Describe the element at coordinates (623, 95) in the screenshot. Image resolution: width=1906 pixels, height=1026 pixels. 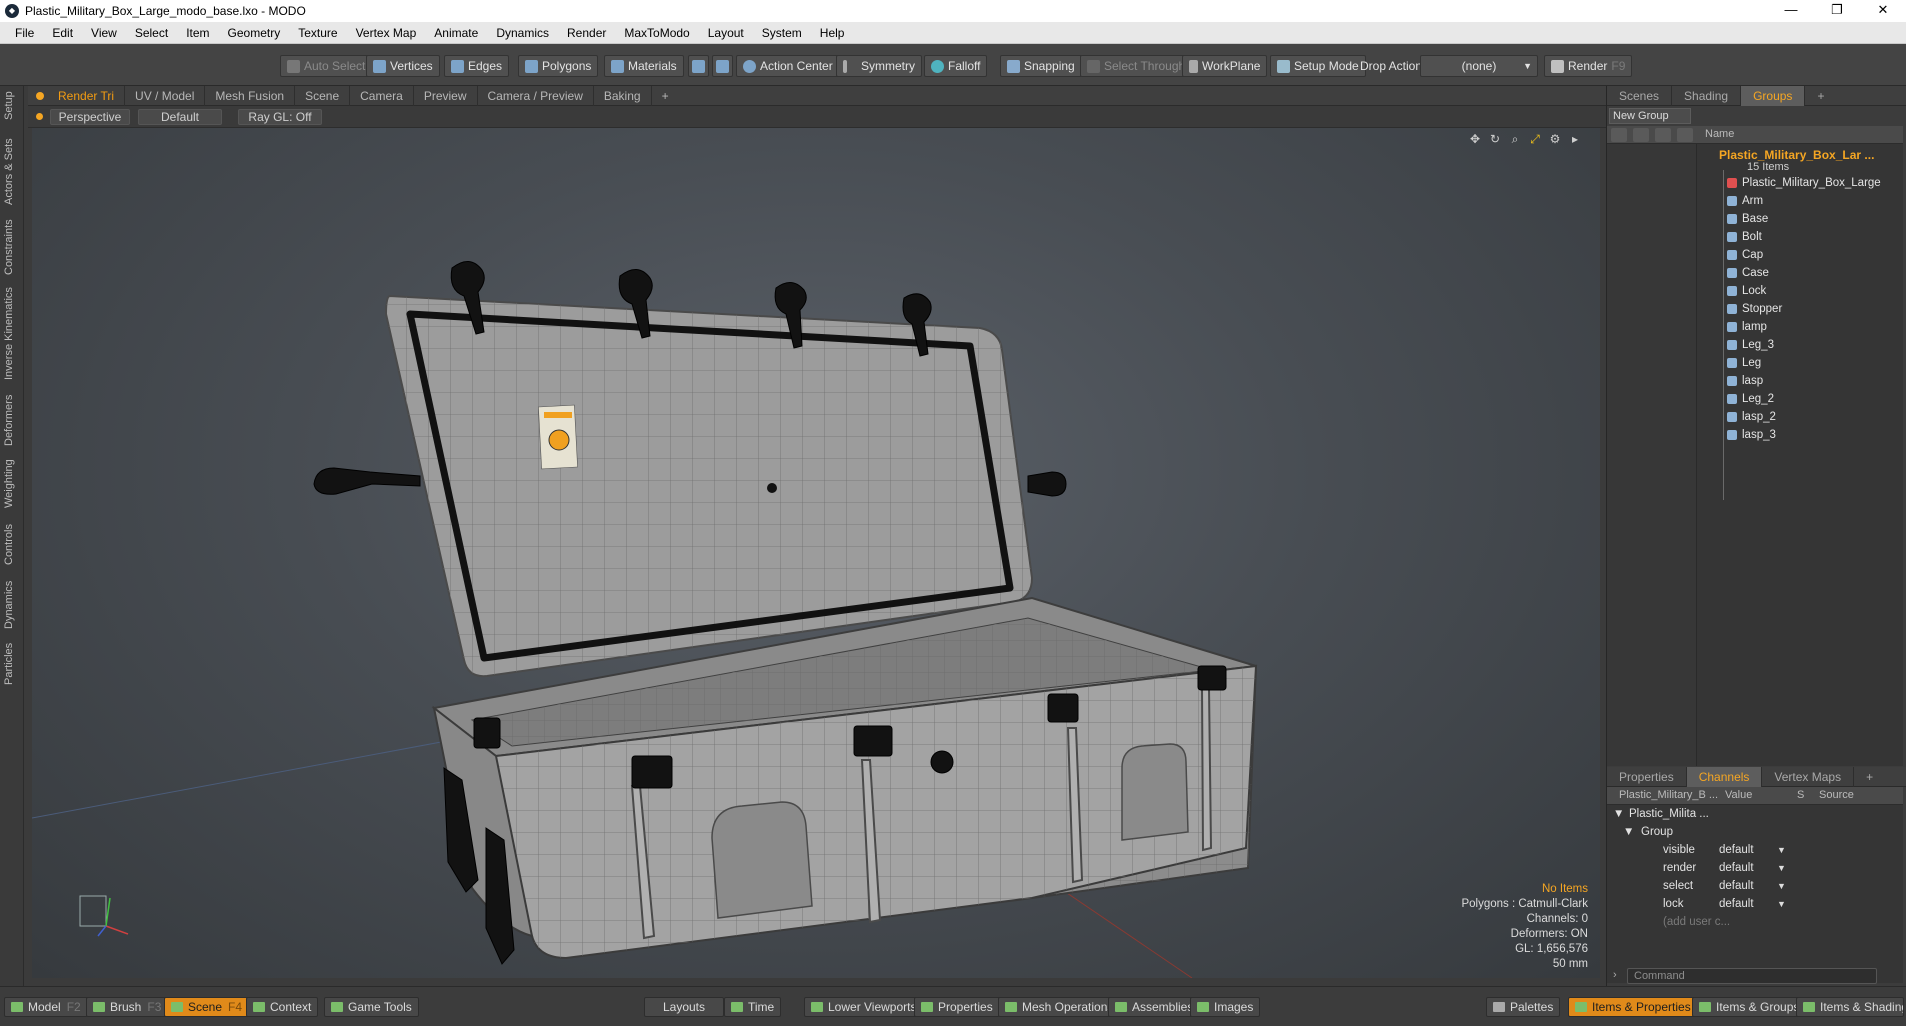
I see `tab-baking: Baking` at that location.